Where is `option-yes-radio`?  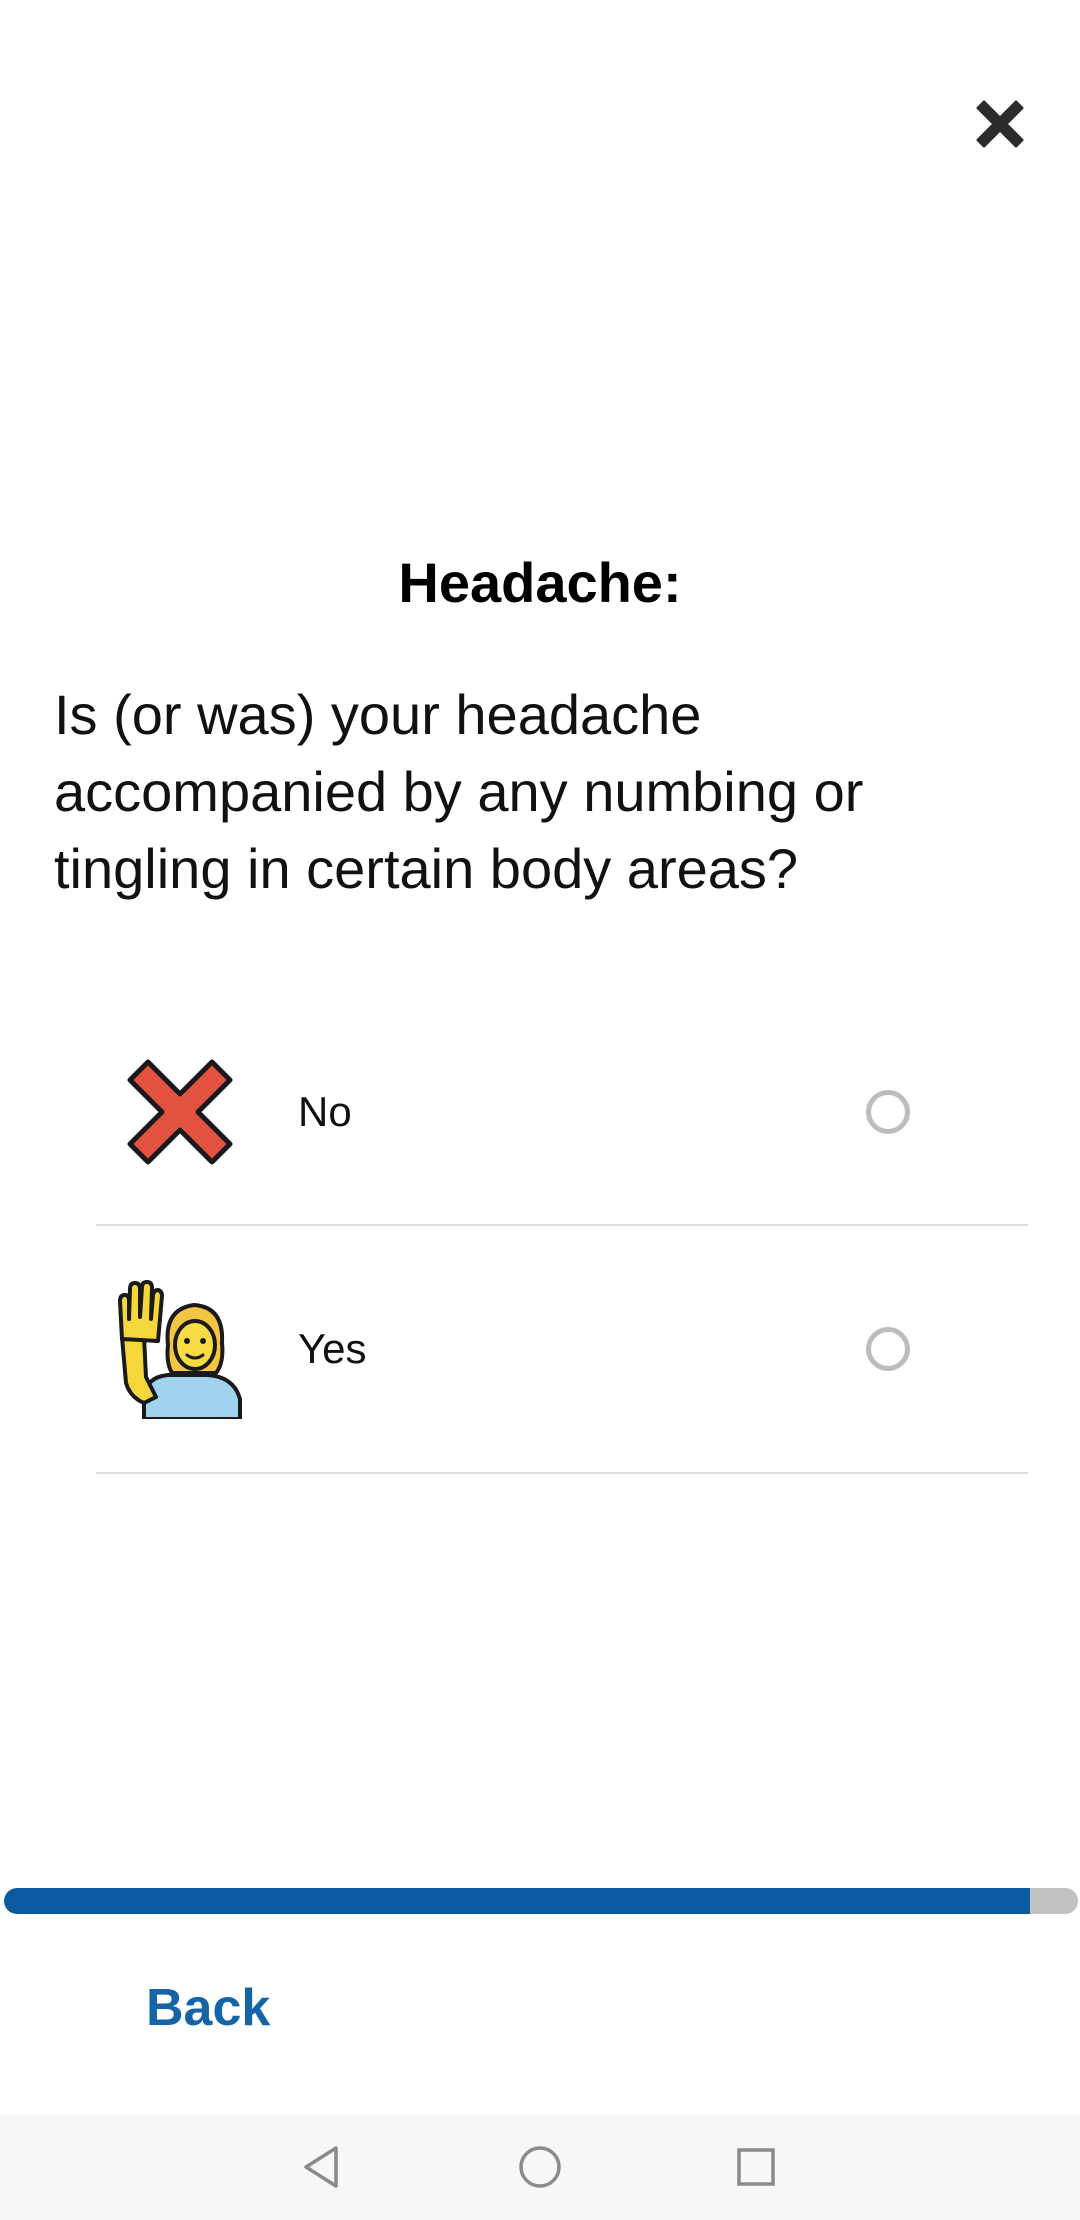 option-yes-radio is located at coordinates (888, 1349).